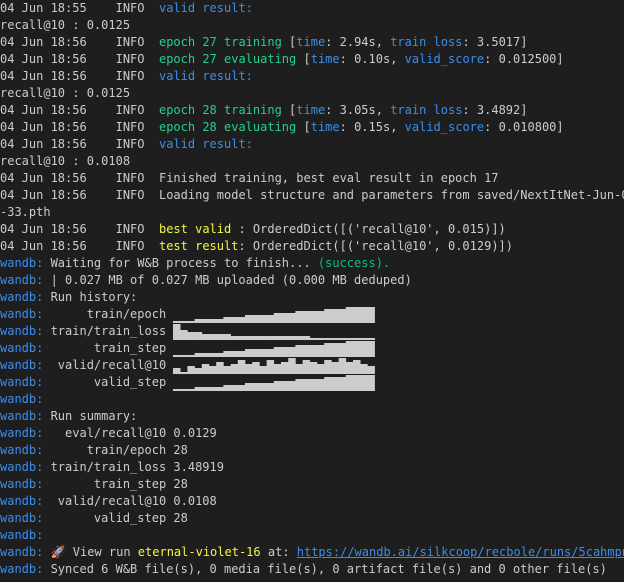  What do you see at coordinates (312, 399) in the screenshot?
I see `wandb-line: wandb:` at bounding box center [312, 399].